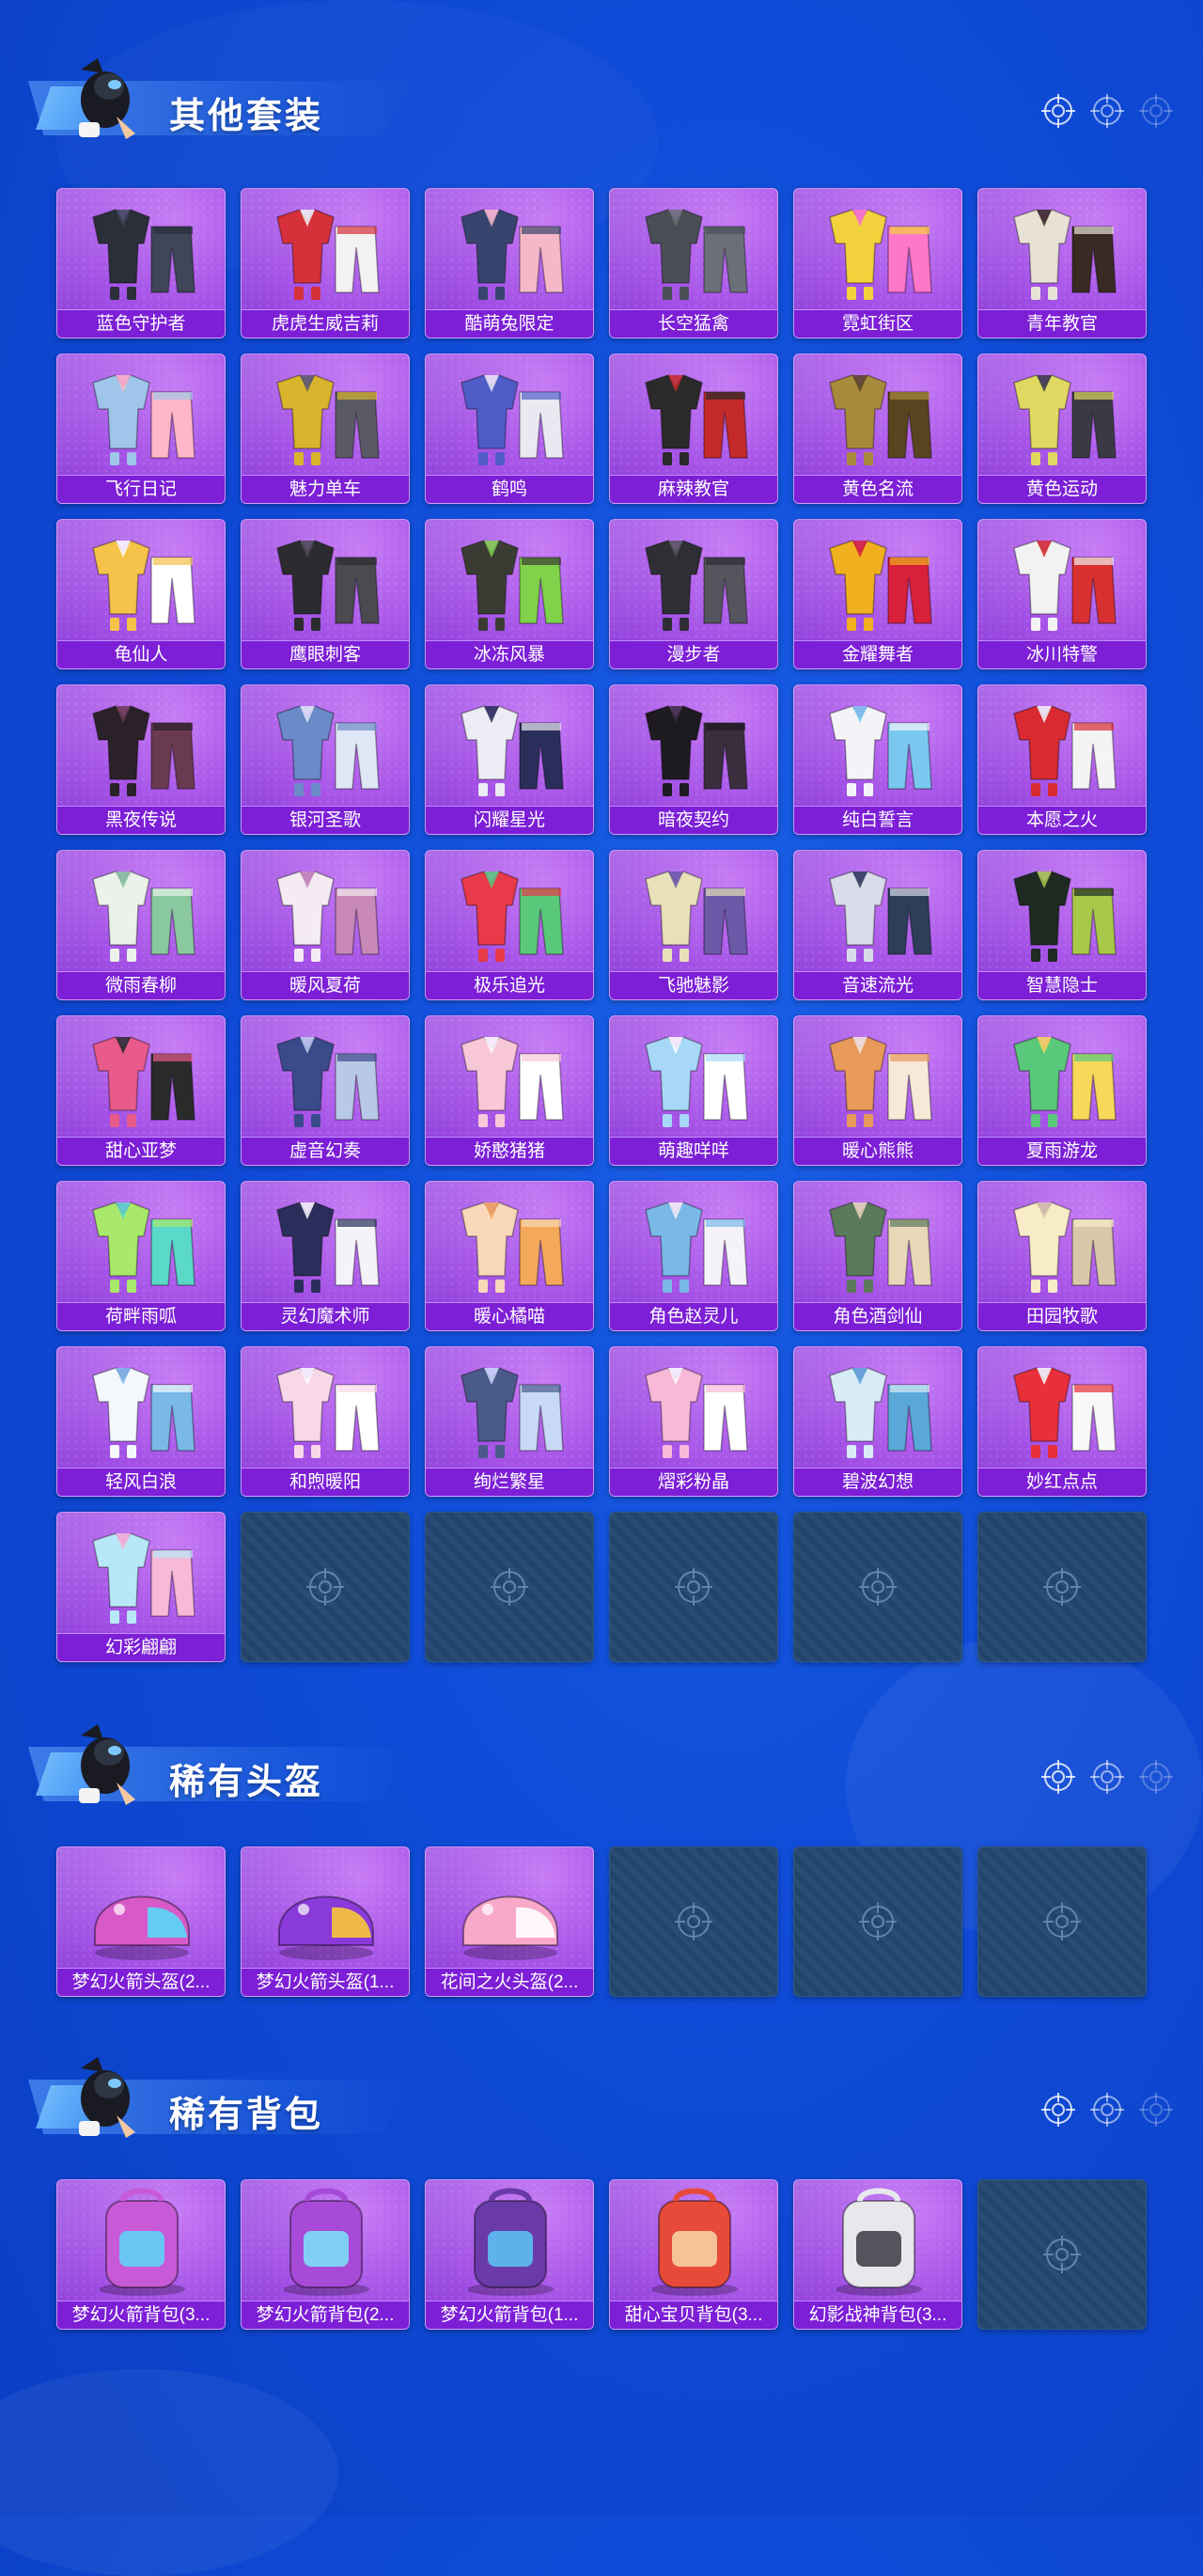 The height and width of the screenshot is (2576, 1203). I want to click on section-title: 其他套装, so click(247, 117).